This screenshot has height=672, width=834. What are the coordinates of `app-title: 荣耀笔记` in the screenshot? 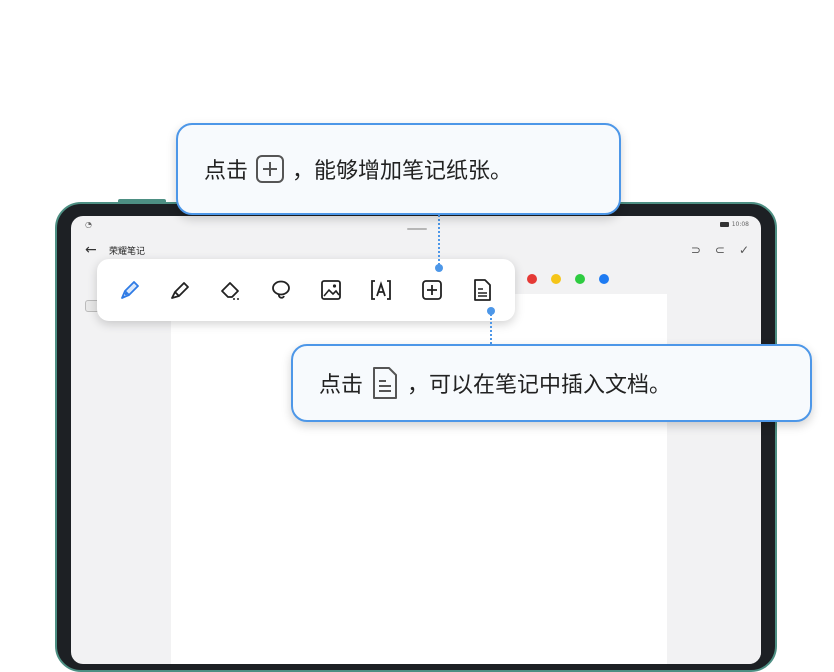 It's located at (127, 252).